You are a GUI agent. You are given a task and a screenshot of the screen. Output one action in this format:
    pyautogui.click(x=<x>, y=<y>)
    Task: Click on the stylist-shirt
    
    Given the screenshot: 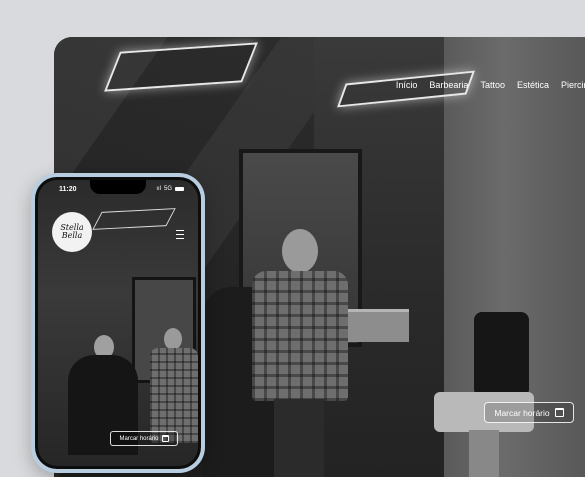 What is the action you would take?
    pyautogui.click(x=300, y=336)
    